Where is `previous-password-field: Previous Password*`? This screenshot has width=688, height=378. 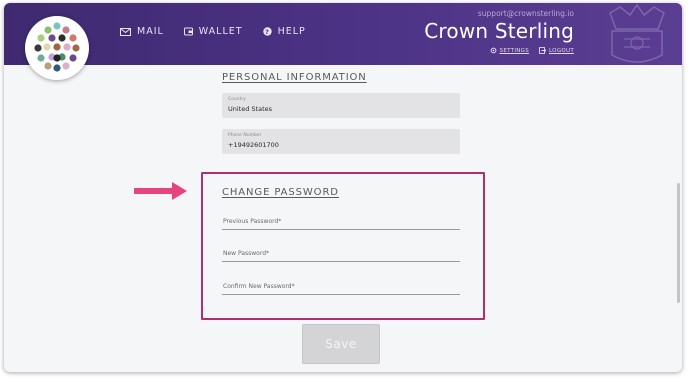
previous-password-field: Previous Password* is located at coordinates (341, 224).